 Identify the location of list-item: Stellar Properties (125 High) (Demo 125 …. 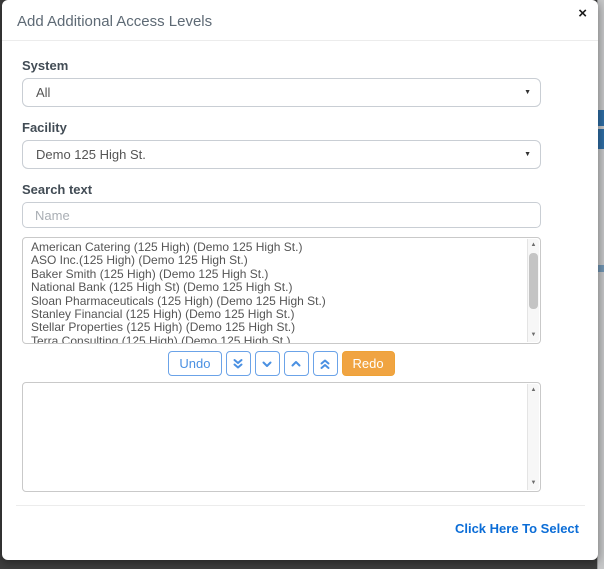
(278, 328).